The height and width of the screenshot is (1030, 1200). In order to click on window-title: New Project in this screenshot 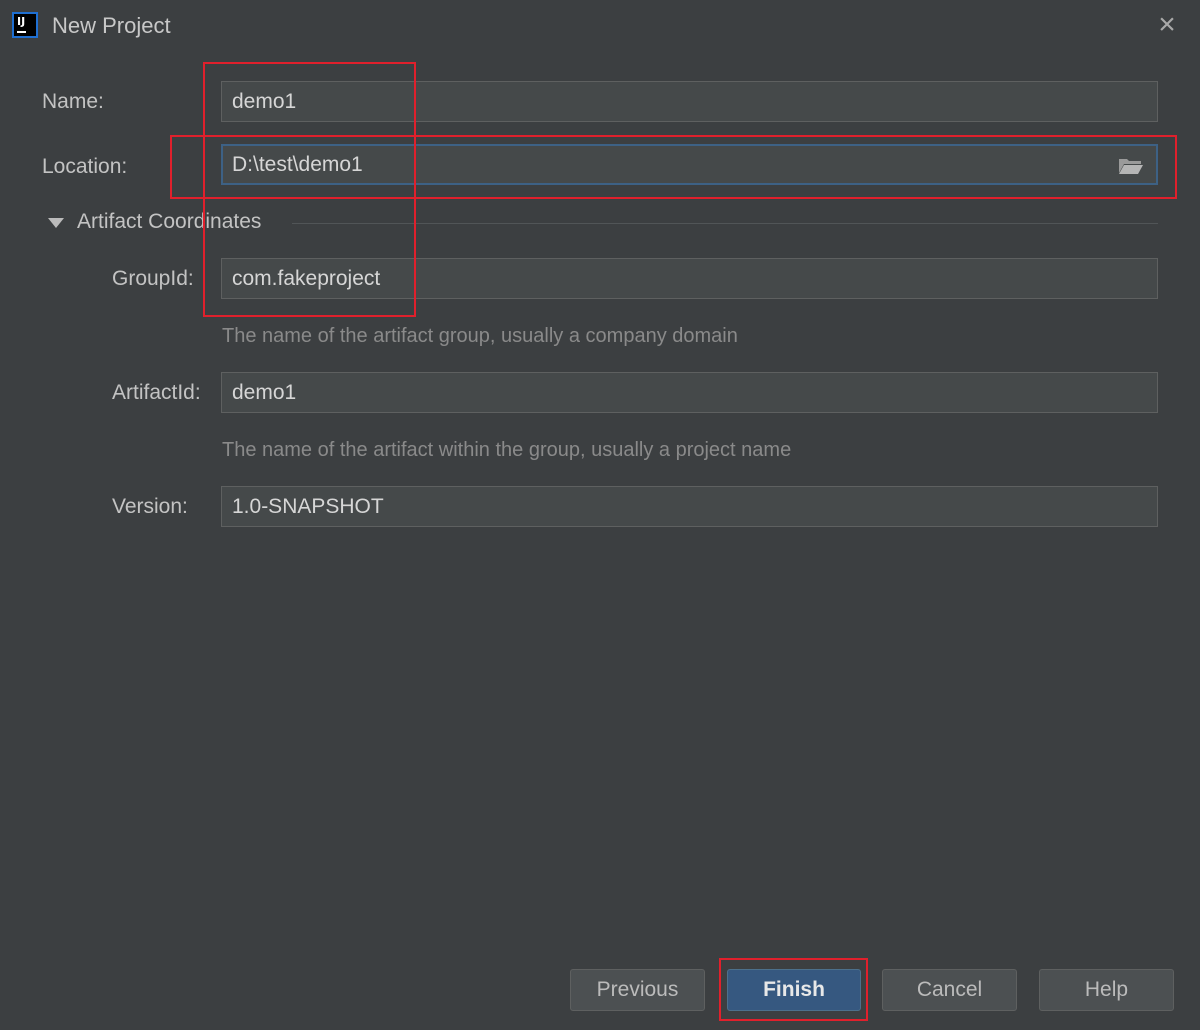, I will do `click(111, 25)`.